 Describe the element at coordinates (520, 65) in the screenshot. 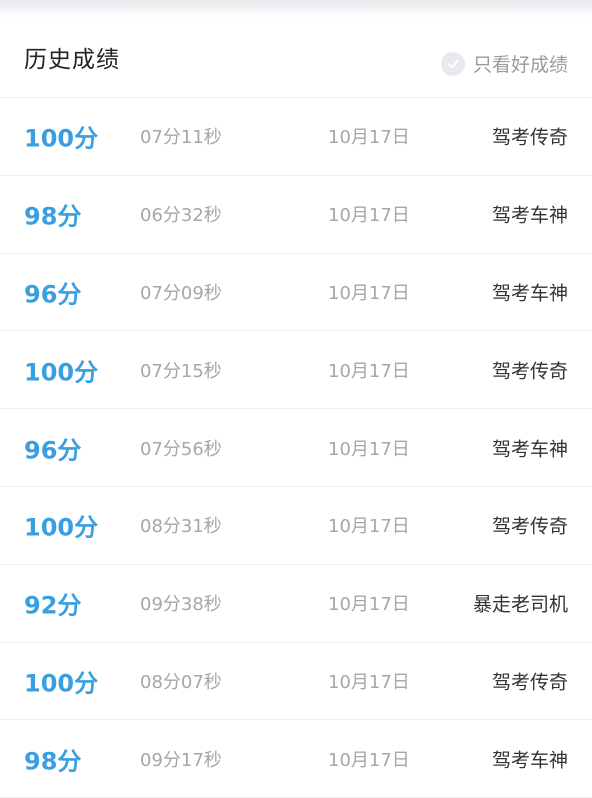

I see `filter-label: 只看好成绩` at that location.